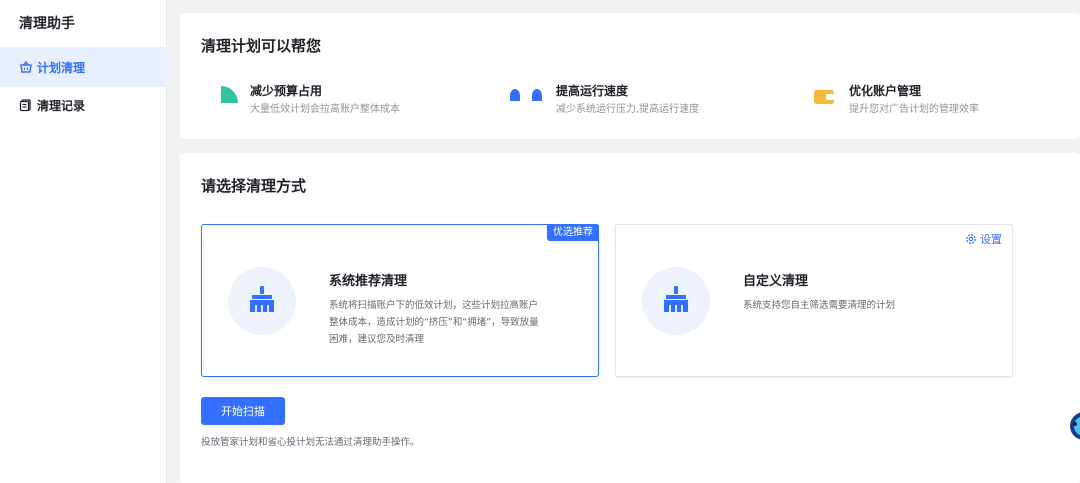 The height and width of the screenshot is (483, 1080). I want to click on benefit-improve-speed: 提高运行速度 减少系统运行压力,提高运行速度, so click(603, 100).